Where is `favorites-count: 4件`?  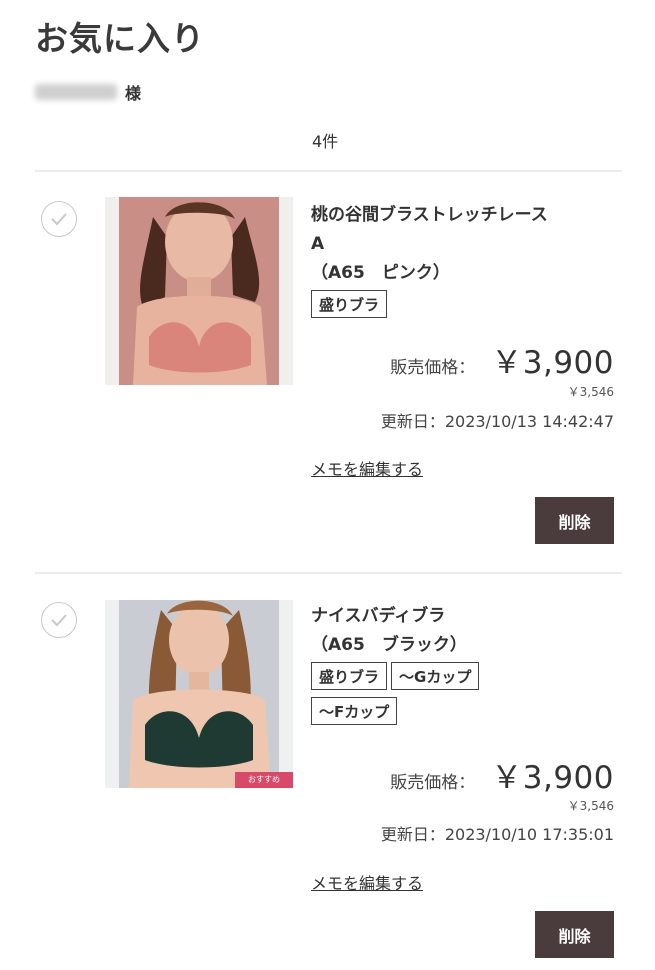 favorites-count: 4件 is located at coordinates (325, 141).